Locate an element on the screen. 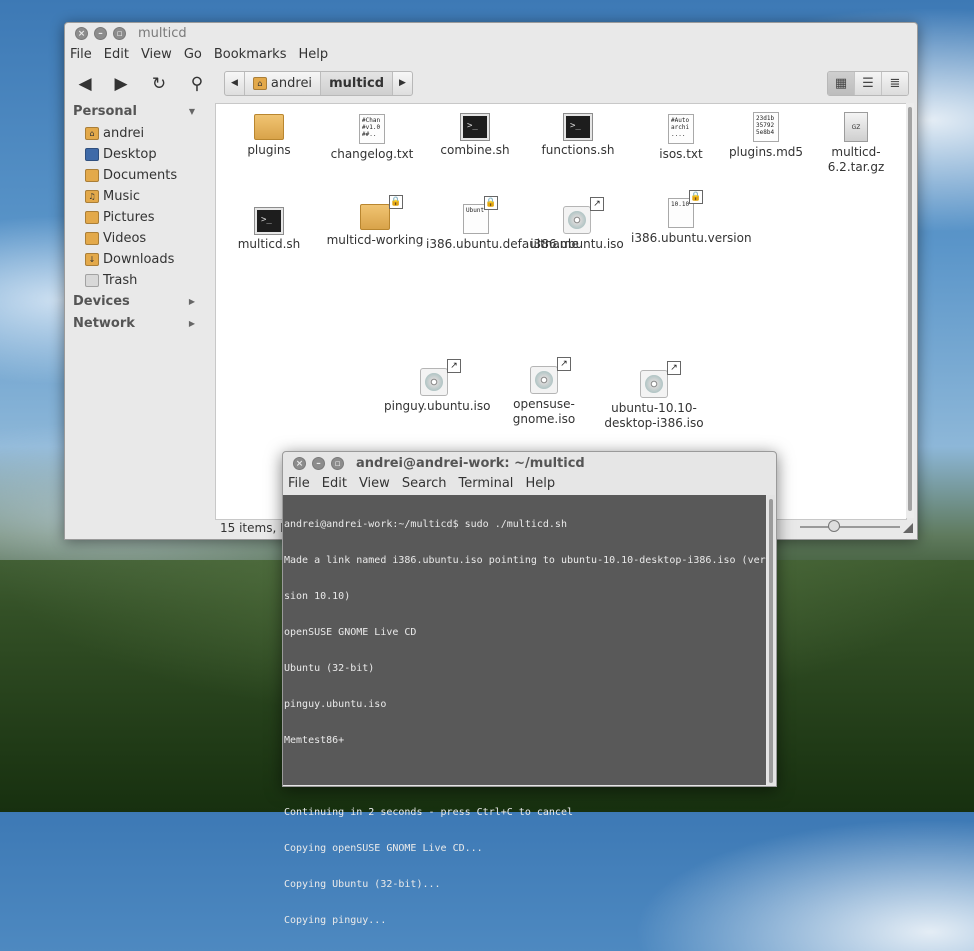 The image size is (974, 951). reload-icon: ↻ is located at coordinates (159, 84).